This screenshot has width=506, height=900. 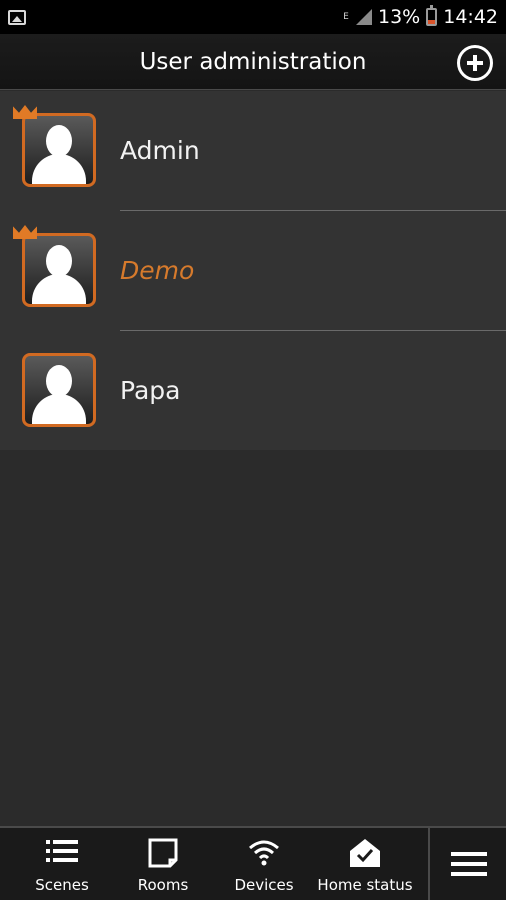 I want to click on nav-label: Rooms, so click(x=163, y=885).